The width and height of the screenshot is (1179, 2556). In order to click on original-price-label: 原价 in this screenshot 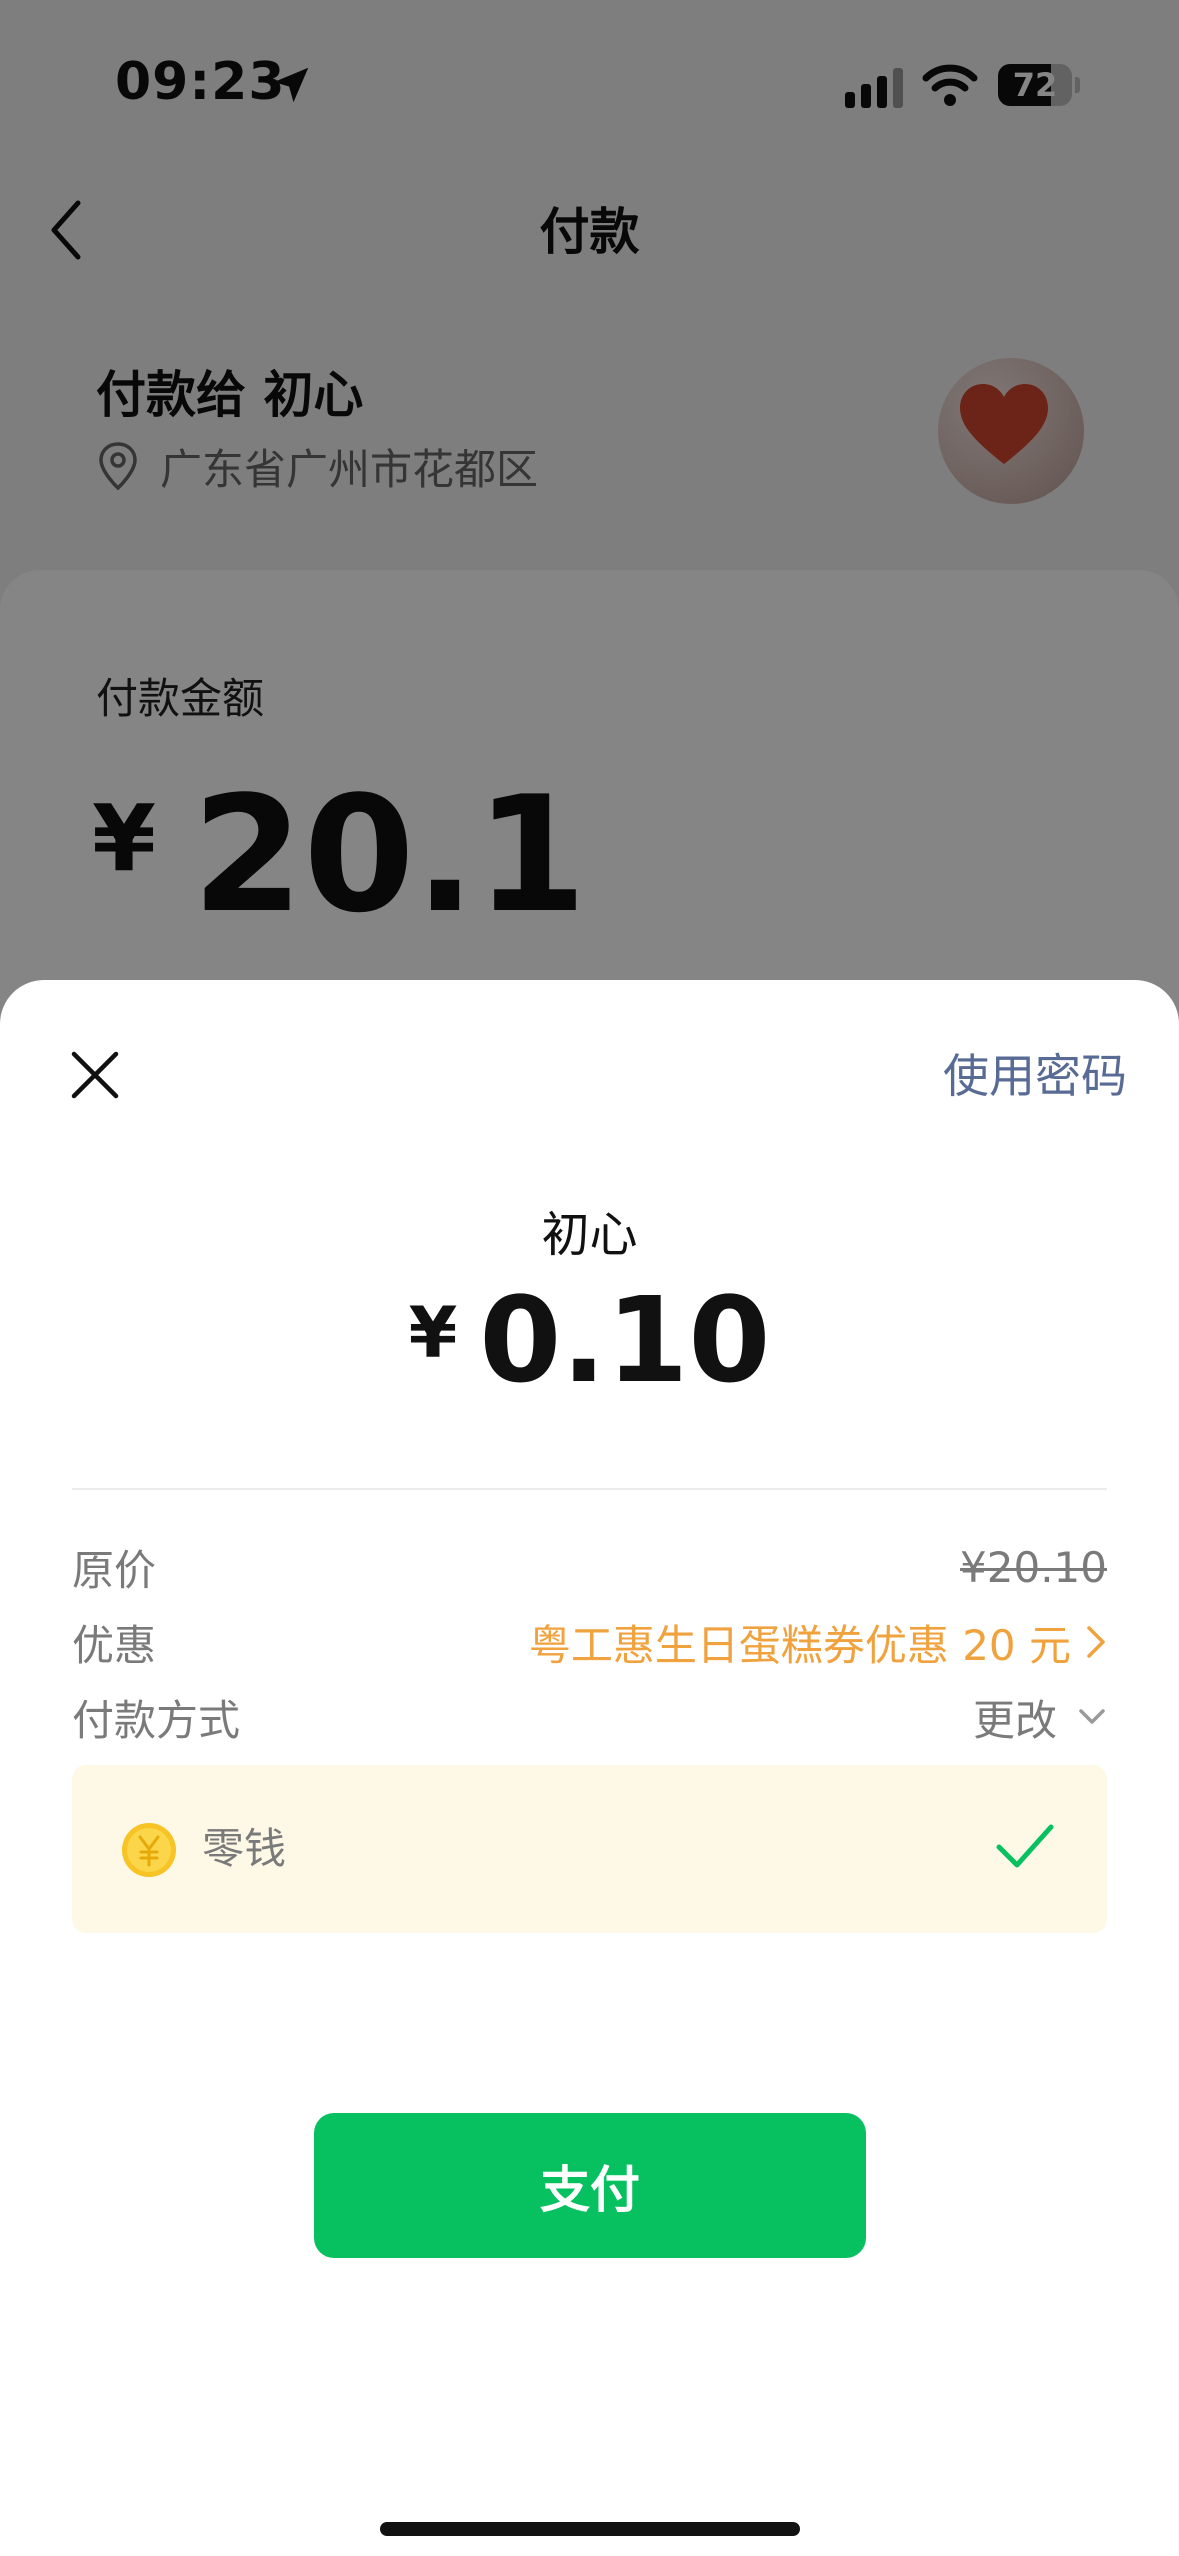, I will do `click(114, 1570)`.